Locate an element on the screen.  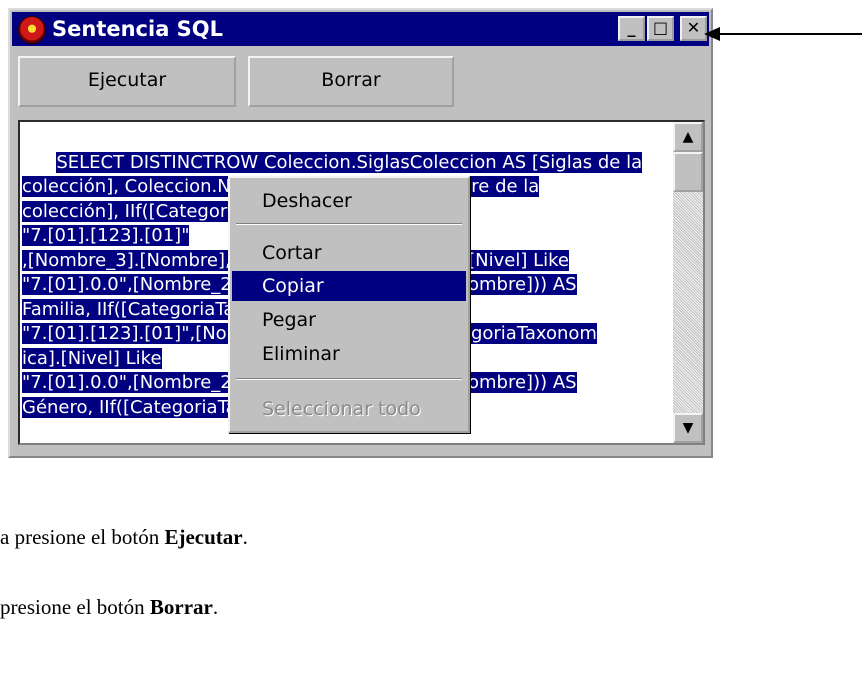
menu-item-paste: Pegar is located at coordinates (349, 320).